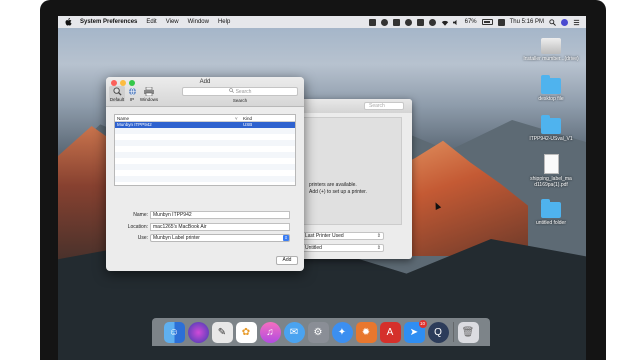  I want to click on desktop-item-shipping-label-pdf: shipping_label_ma d1169pa(1).pdf, so click(551, 171).